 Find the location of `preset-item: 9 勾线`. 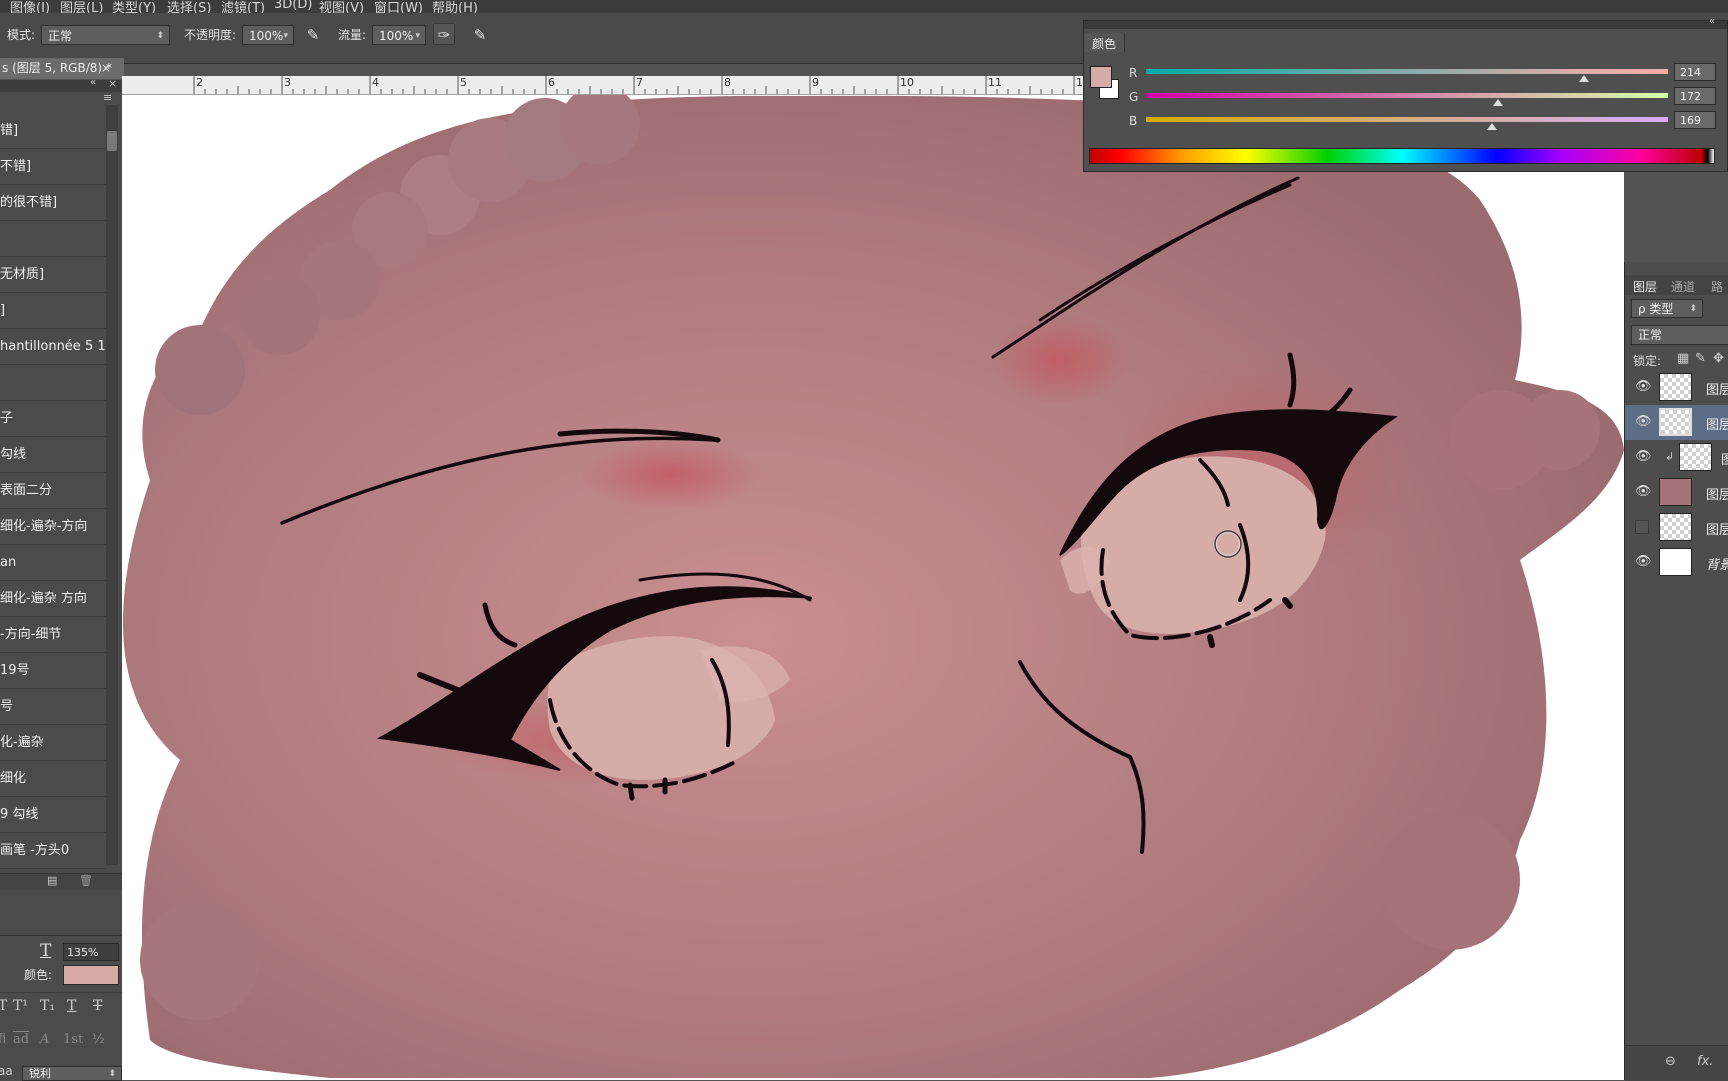

preset-item: 9 勾线 is located at coordinates (53, 815).